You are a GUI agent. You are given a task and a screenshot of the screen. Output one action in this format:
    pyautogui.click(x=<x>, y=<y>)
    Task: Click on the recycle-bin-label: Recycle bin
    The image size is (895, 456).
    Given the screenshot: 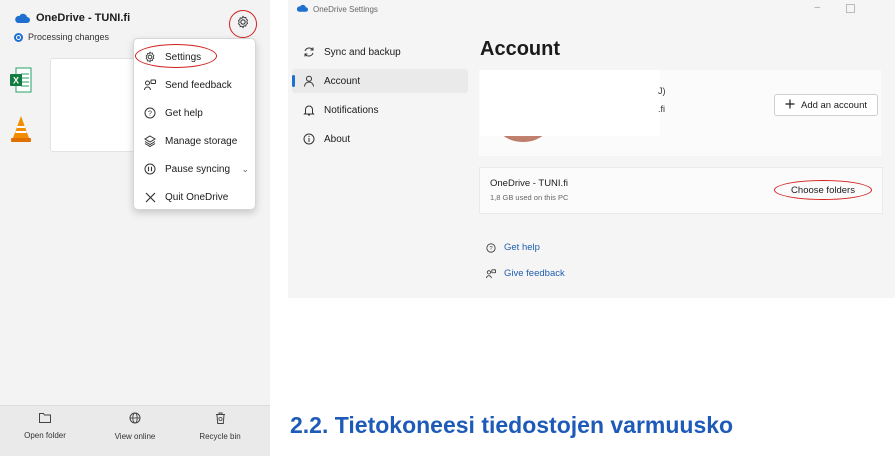 What is the action you would take?
    pyautogui.click(x=220, y=436)
    